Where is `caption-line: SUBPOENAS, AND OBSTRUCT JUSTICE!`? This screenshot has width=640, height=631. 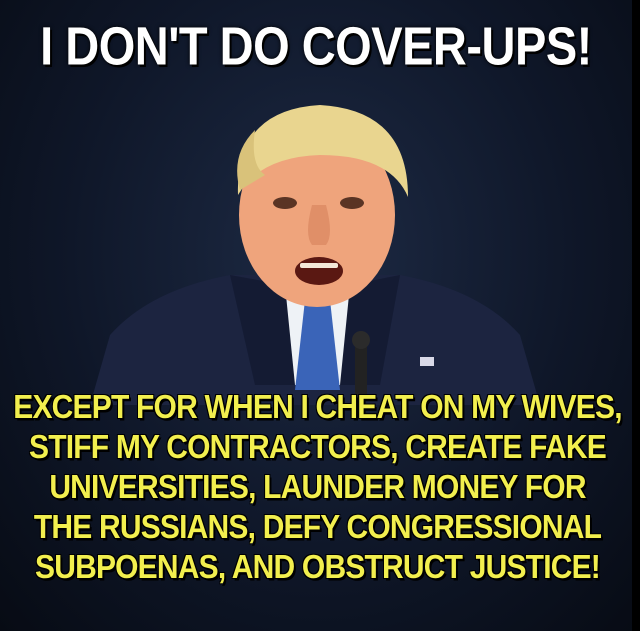
caption-line: SUBPOENAS, AND OBSTRUCT JUSTICE! is located at coordinates (318, 567).